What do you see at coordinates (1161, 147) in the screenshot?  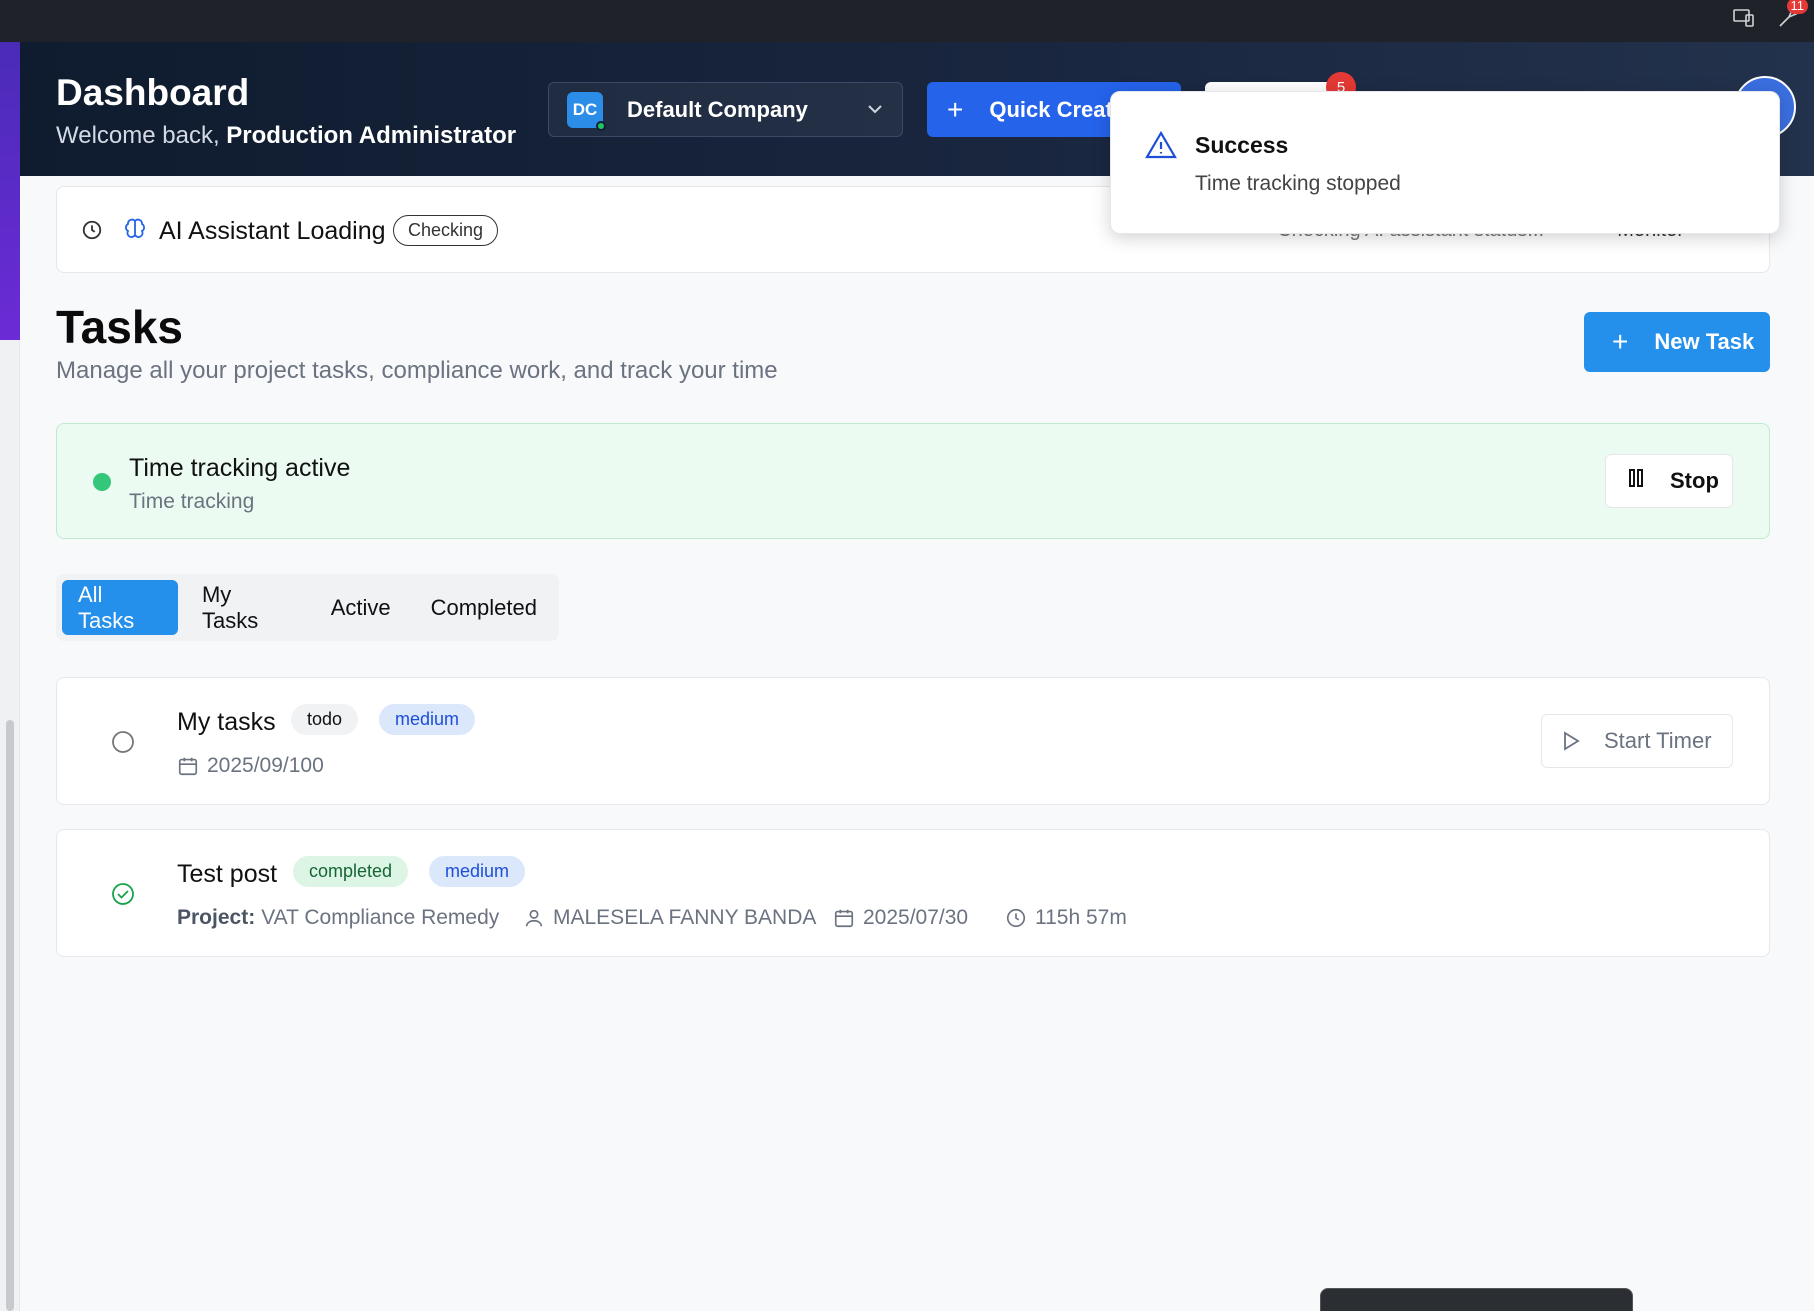 I see `warning-icon` at bounding box center [1161, 147].